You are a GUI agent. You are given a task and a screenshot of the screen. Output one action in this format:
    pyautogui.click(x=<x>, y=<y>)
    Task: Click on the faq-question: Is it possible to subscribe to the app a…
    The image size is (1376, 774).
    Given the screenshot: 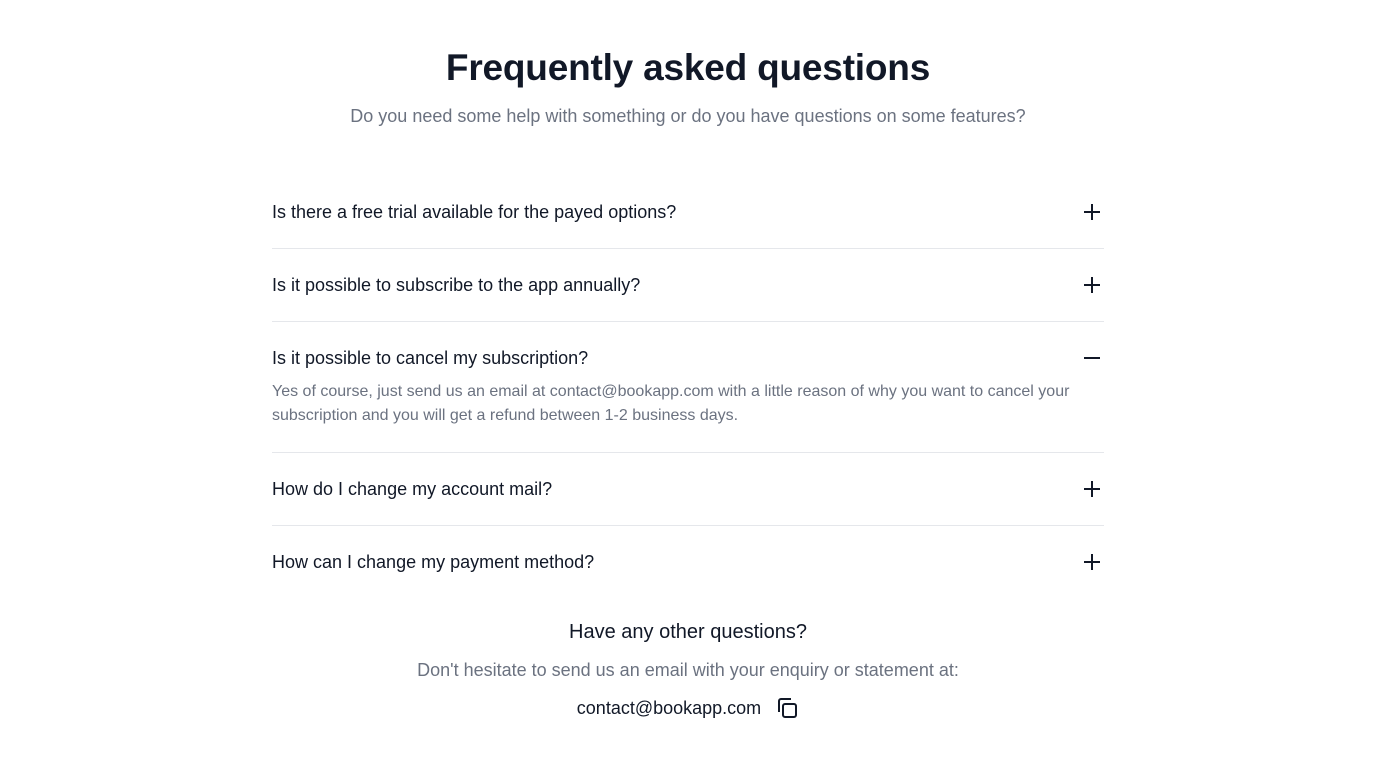 What is the action you would take?
    pyautogui.click(x=456, y=284)
    